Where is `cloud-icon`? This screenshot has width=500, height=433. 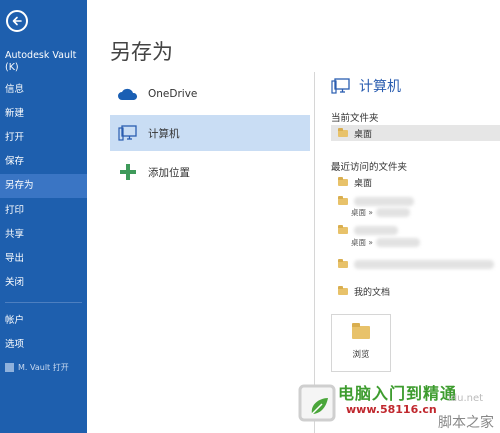 cloud-icon is located at coordinates (128, 94).